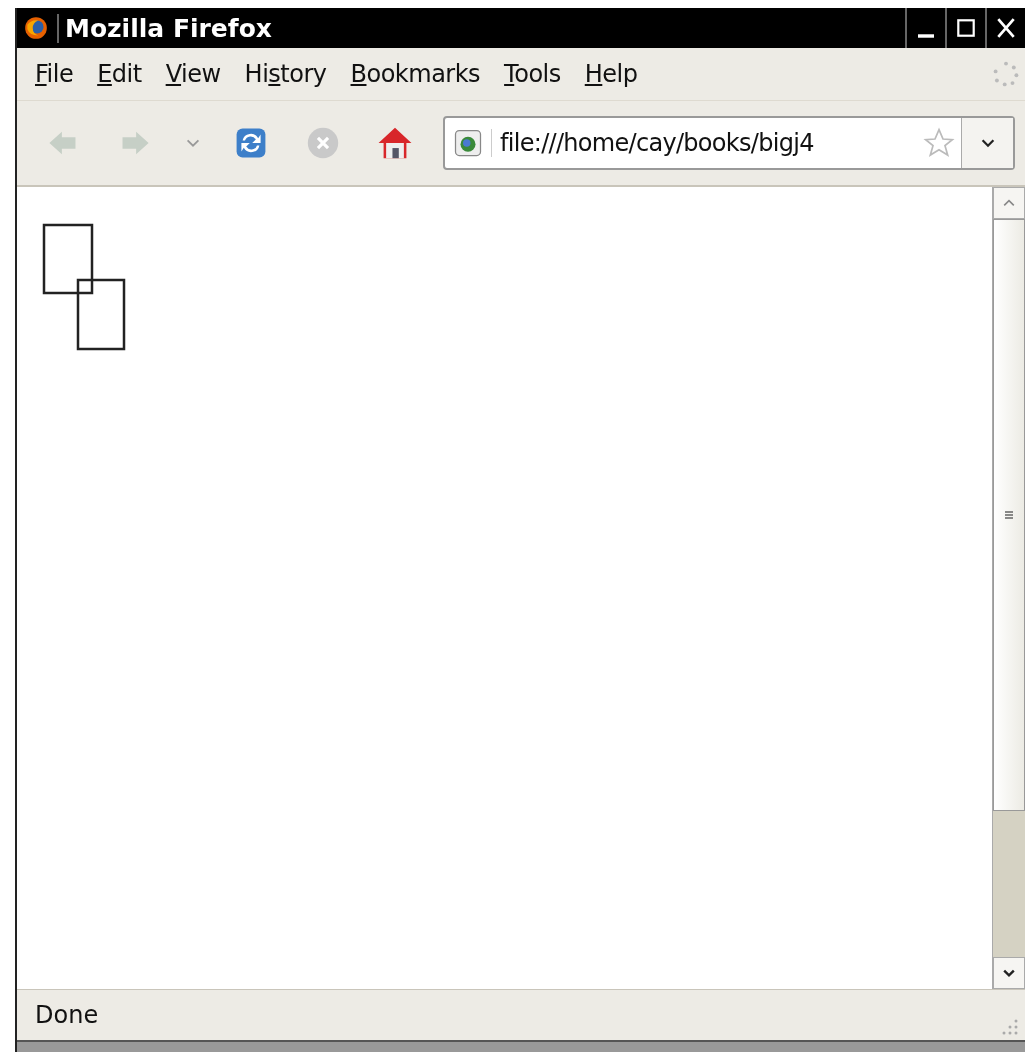 This screenshot has height=1052, width=1025. Describe the element at coordinates (119, 74) in the screenshot. I see `menu-item: Edit` at that location.